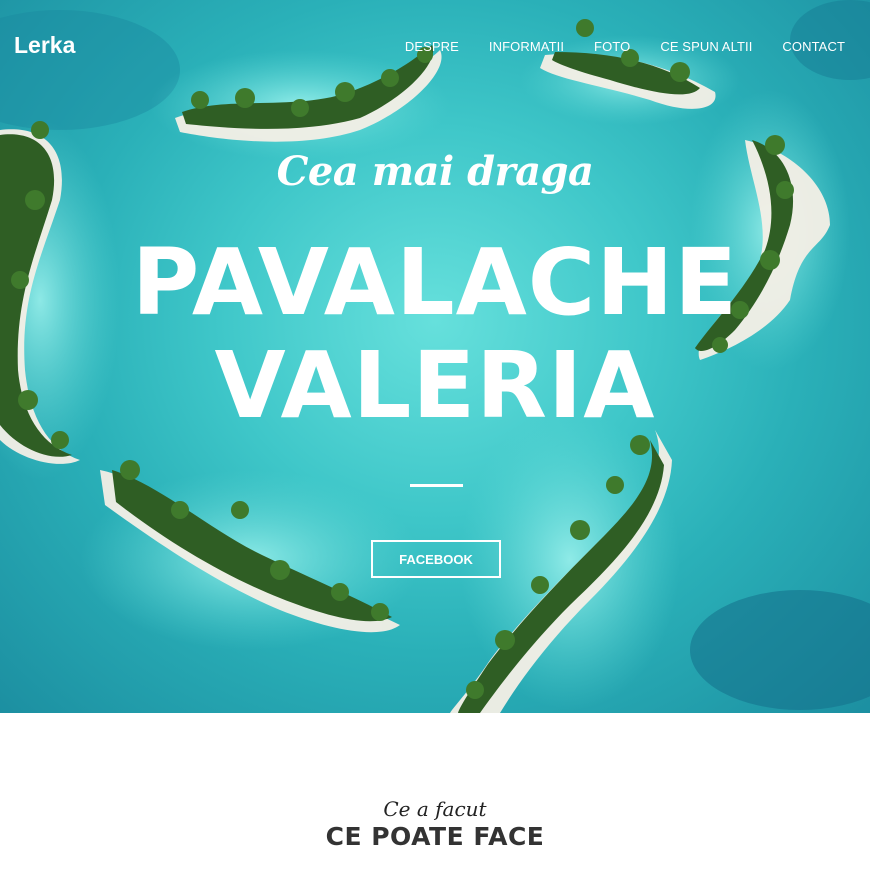 The height and width of the screenshot is (870, 870). What do you see at coordinates (435, 171) in the screenshot?
I see `hero-script-title: Cea mai draga` at bounding box center [435, 171].